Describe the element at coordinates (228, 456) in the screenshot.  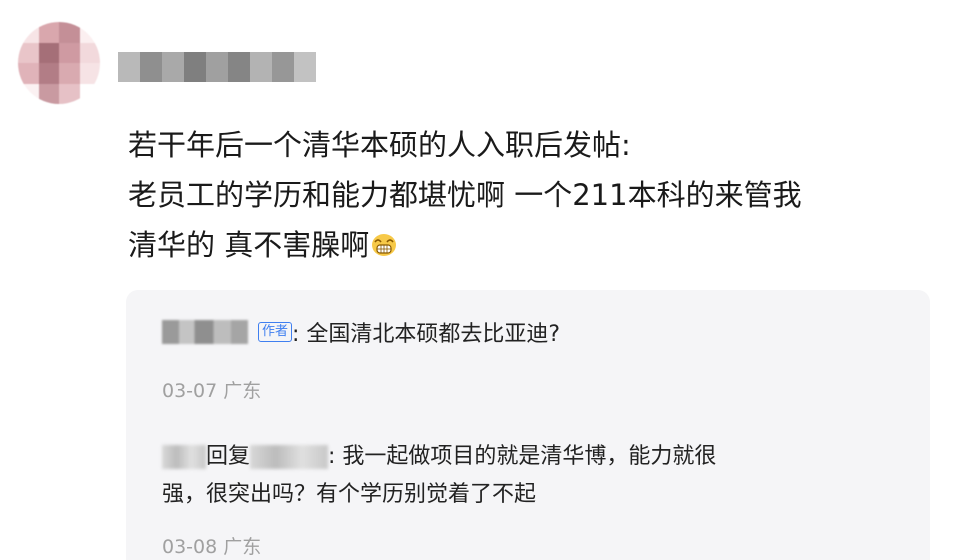
I see `reply-word: 回复` at that location.